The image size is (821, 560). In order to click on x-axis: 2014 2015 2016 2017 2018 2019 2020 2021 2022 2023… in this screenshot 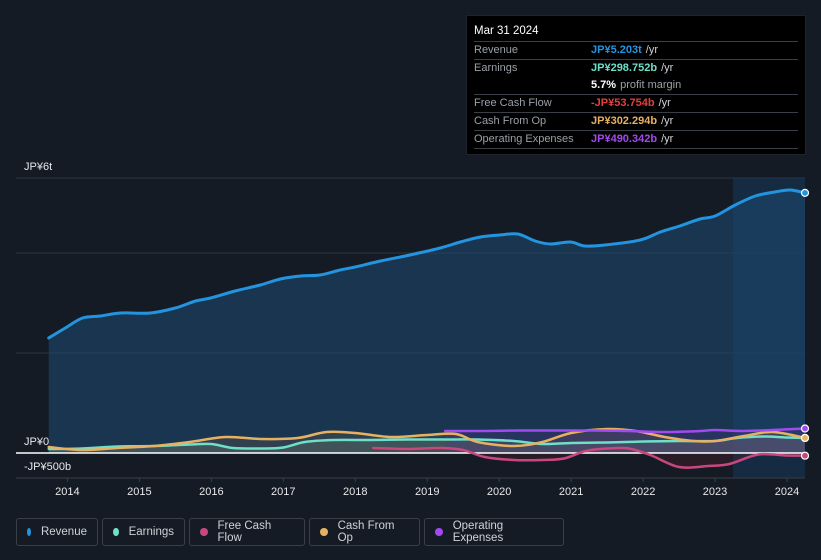, I will do `click(427, 488)`.